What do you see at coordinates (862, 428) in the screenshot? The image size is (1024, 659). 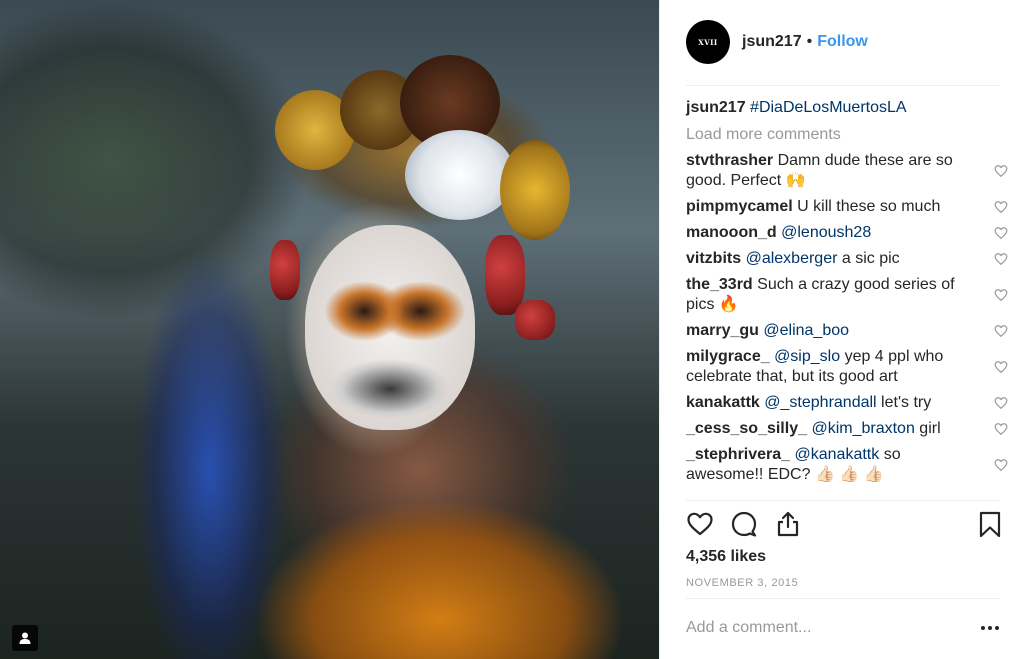 I see `comment-mention: @kim_braxton` at bounding box center [862, 428].